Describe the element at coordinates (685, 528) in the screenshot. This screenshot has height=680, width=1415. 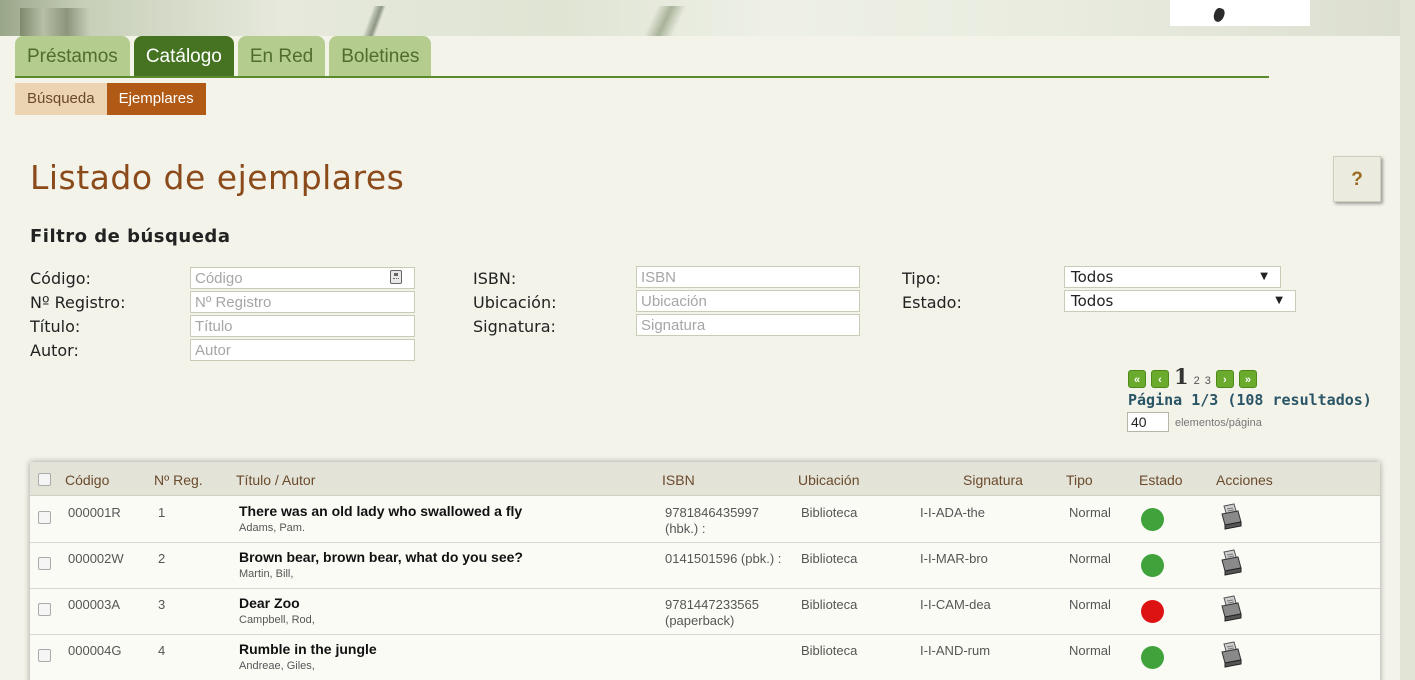
I see `cell-isbn-qualifier: (hbk.) :` at that location.